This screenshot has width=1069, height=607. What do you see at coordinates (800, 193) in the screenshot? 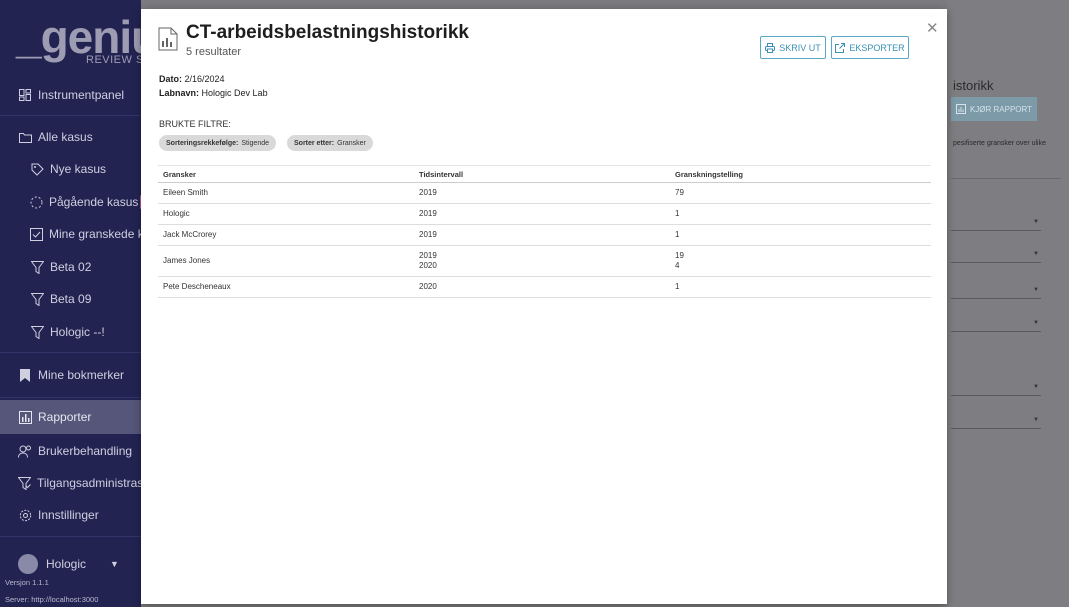
I see `cell-count: 79` at bounding box center [800, 193].